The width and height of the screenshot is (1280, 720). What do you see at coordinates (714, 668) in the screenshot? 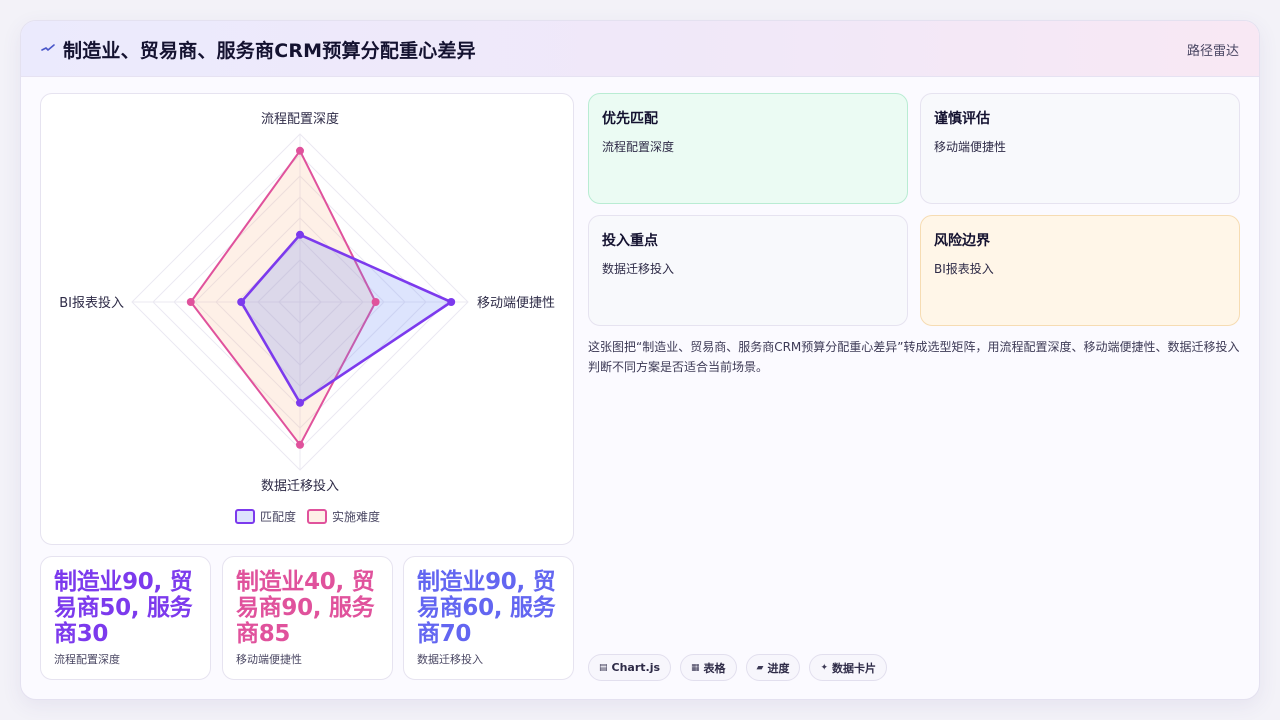
I see `tag-label: 表格` at bounding box center [714, 668].